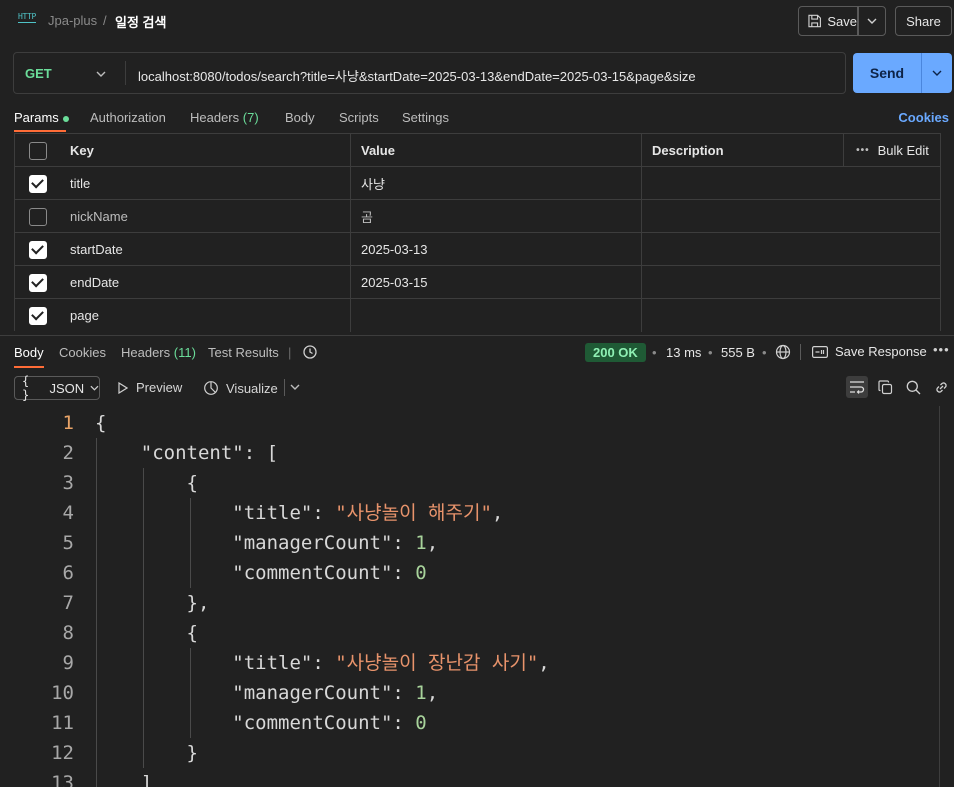 Image resolution: width=954 pixels, height=787 pixels. What do you see at coordinates (243, 352) in the screenshot?
I see `response-tab-test-results: Test Results` at bounding box center [243, 352].